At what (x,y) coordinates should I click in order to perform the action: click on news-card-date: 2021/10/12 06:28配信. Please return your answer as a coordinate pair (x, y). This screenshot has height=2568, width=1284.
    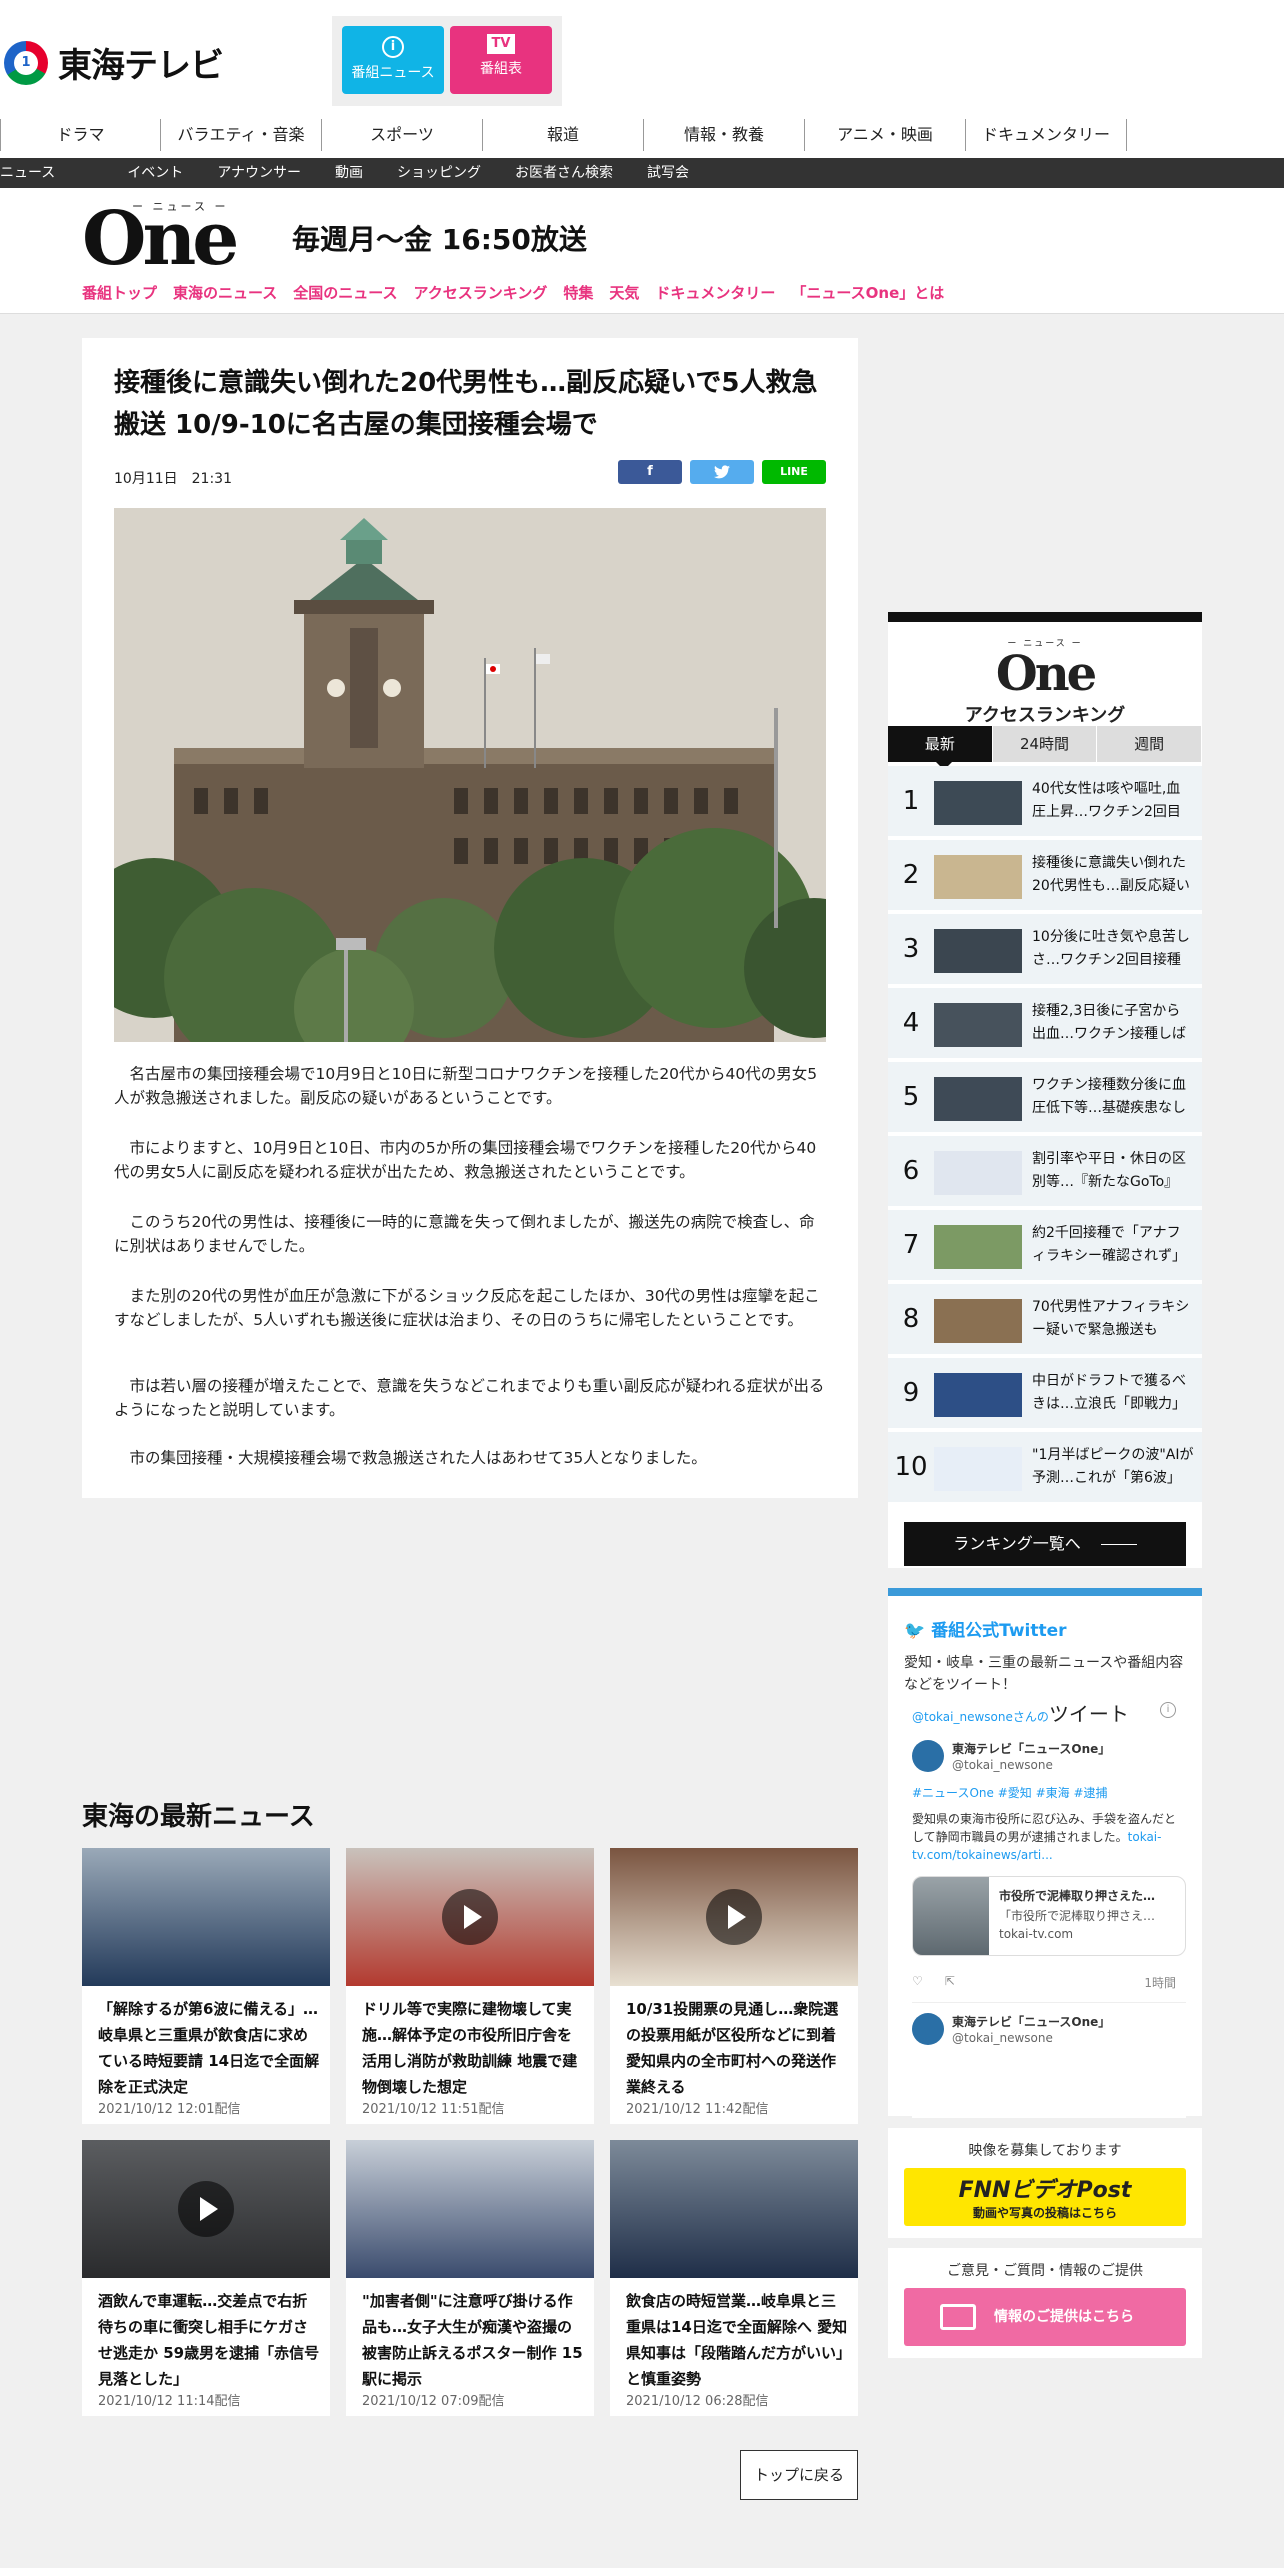
    Looking at the image, I should click on (697, 2401).